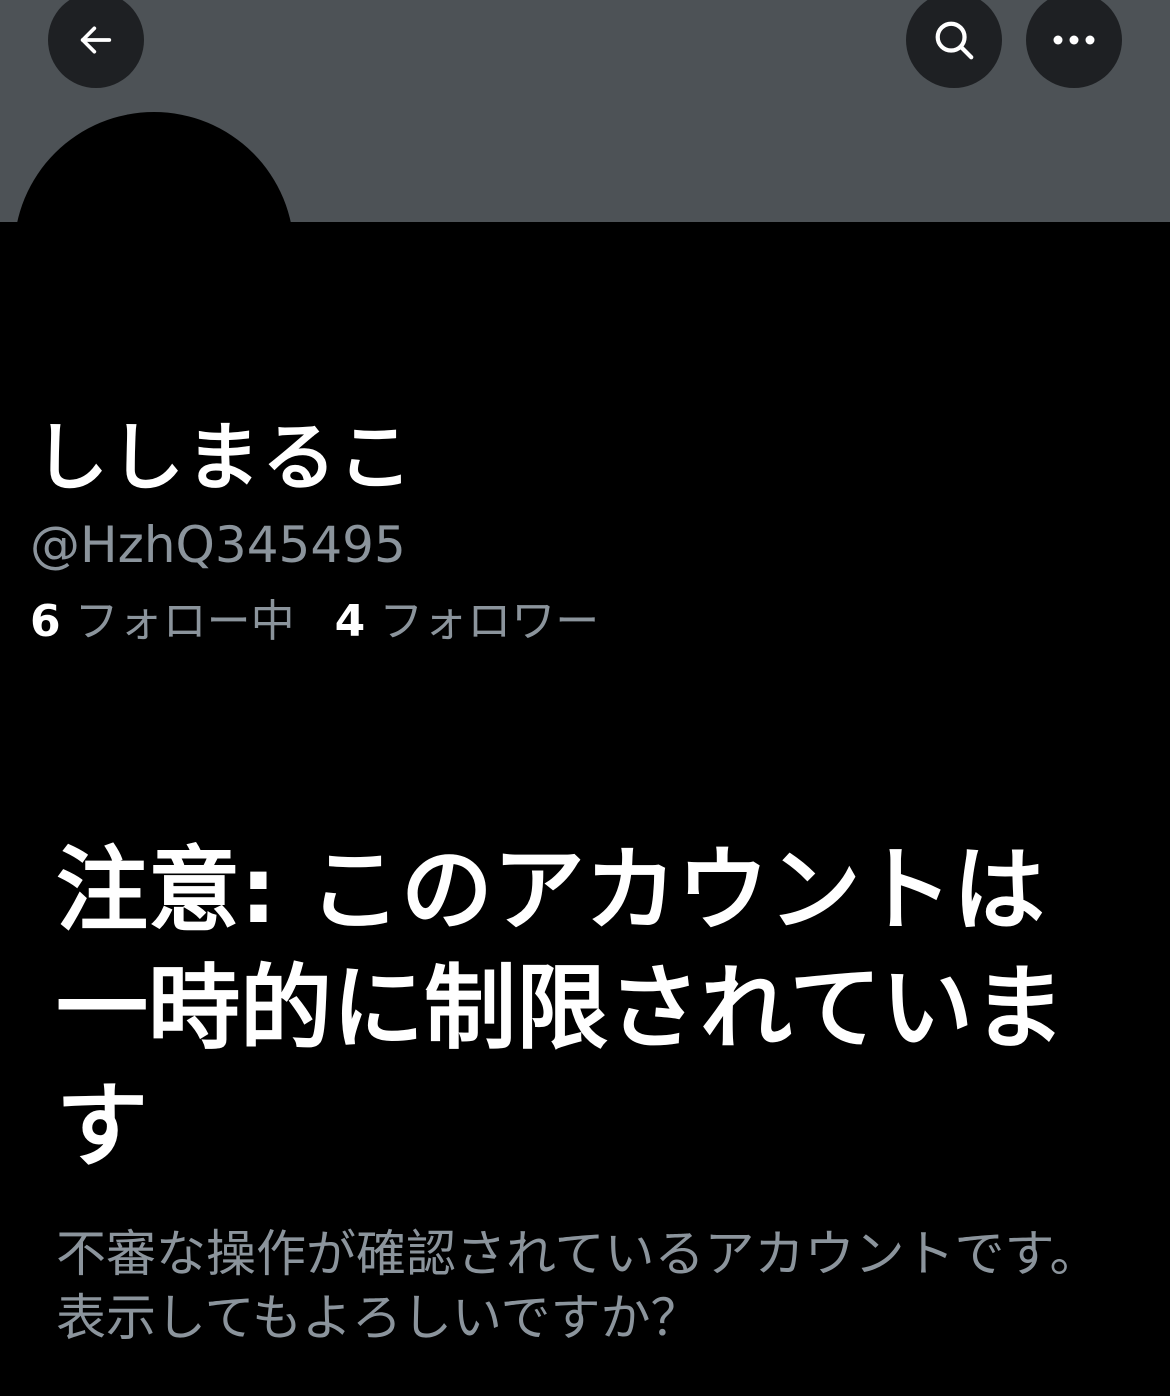 This screenshot has height=1396, width=1170. Describe the element at coordinates (154, 252) in the screenshot. I see `avatar` at that location.